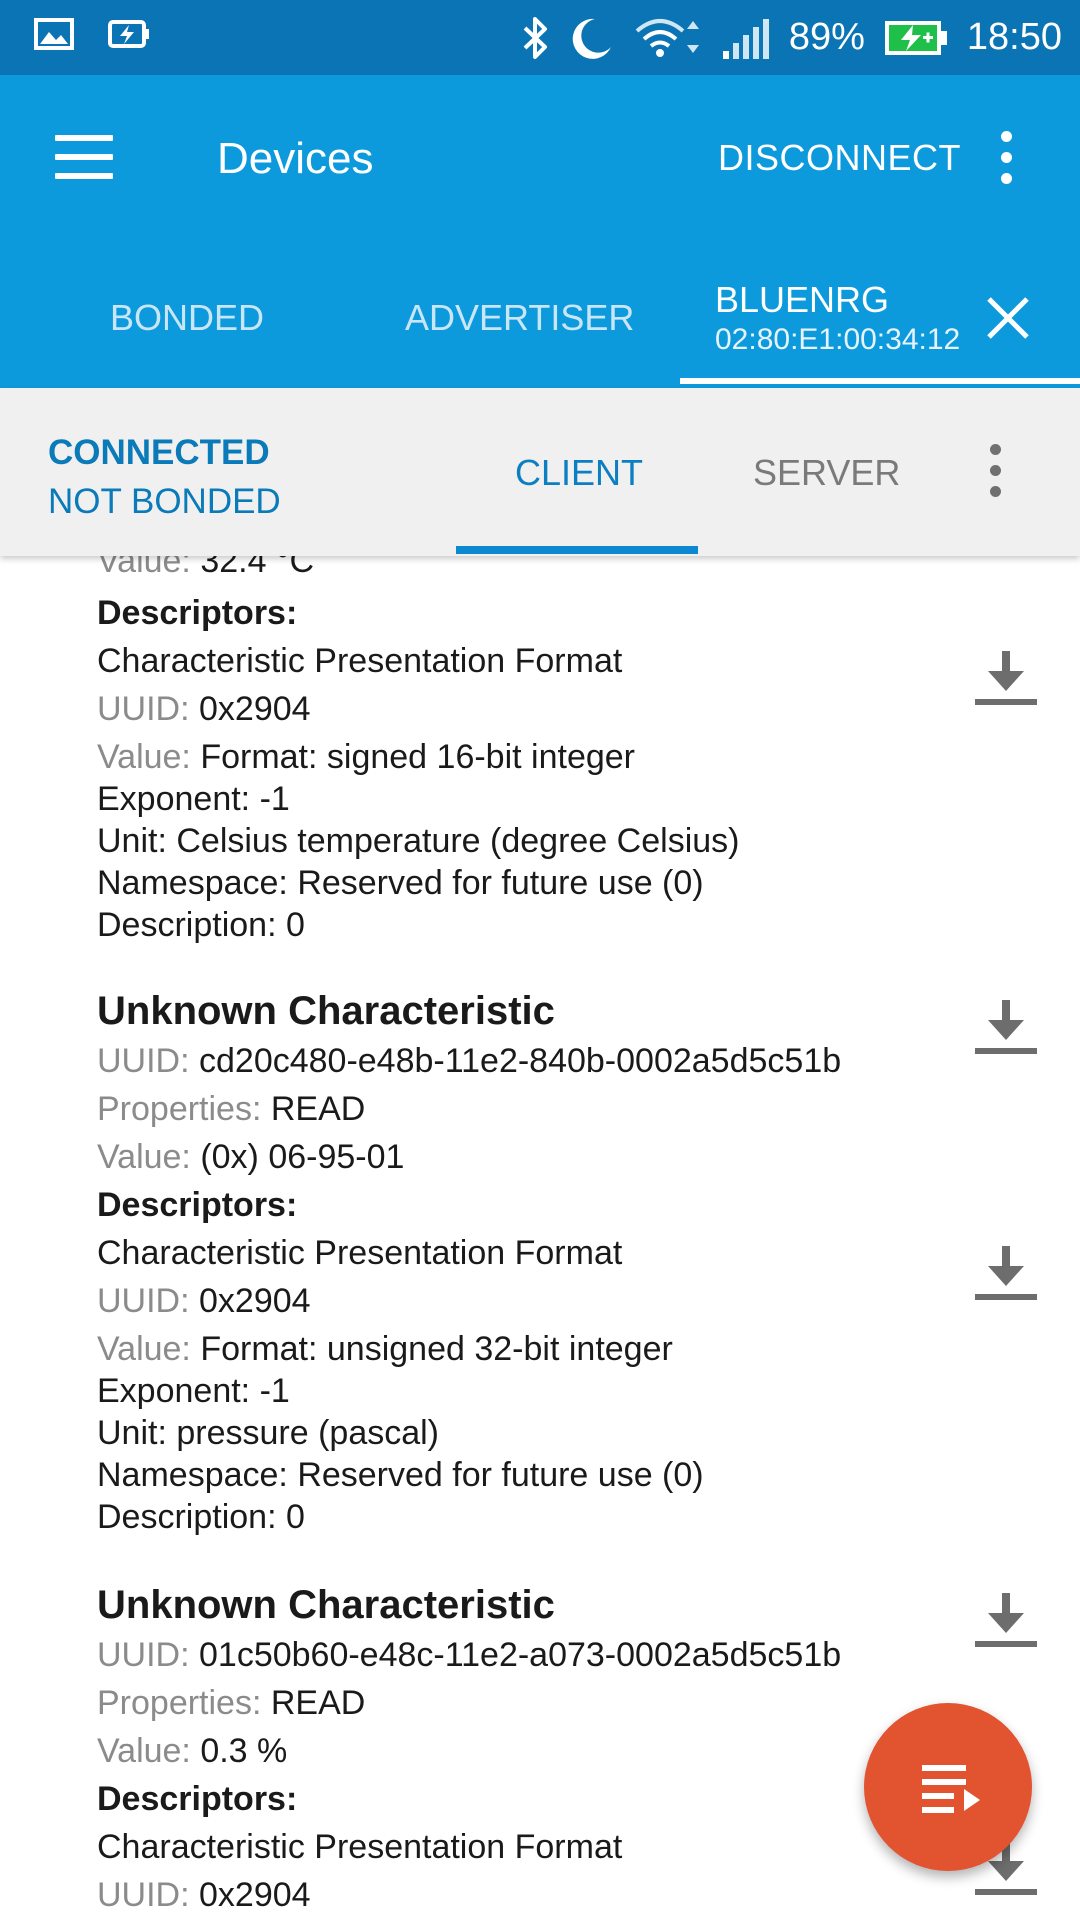 The height and width of the screenshot is (1920, 1080). What do you see at coordinates (192, 1751) in the screenshot?
I see `characteristic-value: Value: 0.3 %` at bounding box center [192, 1751].